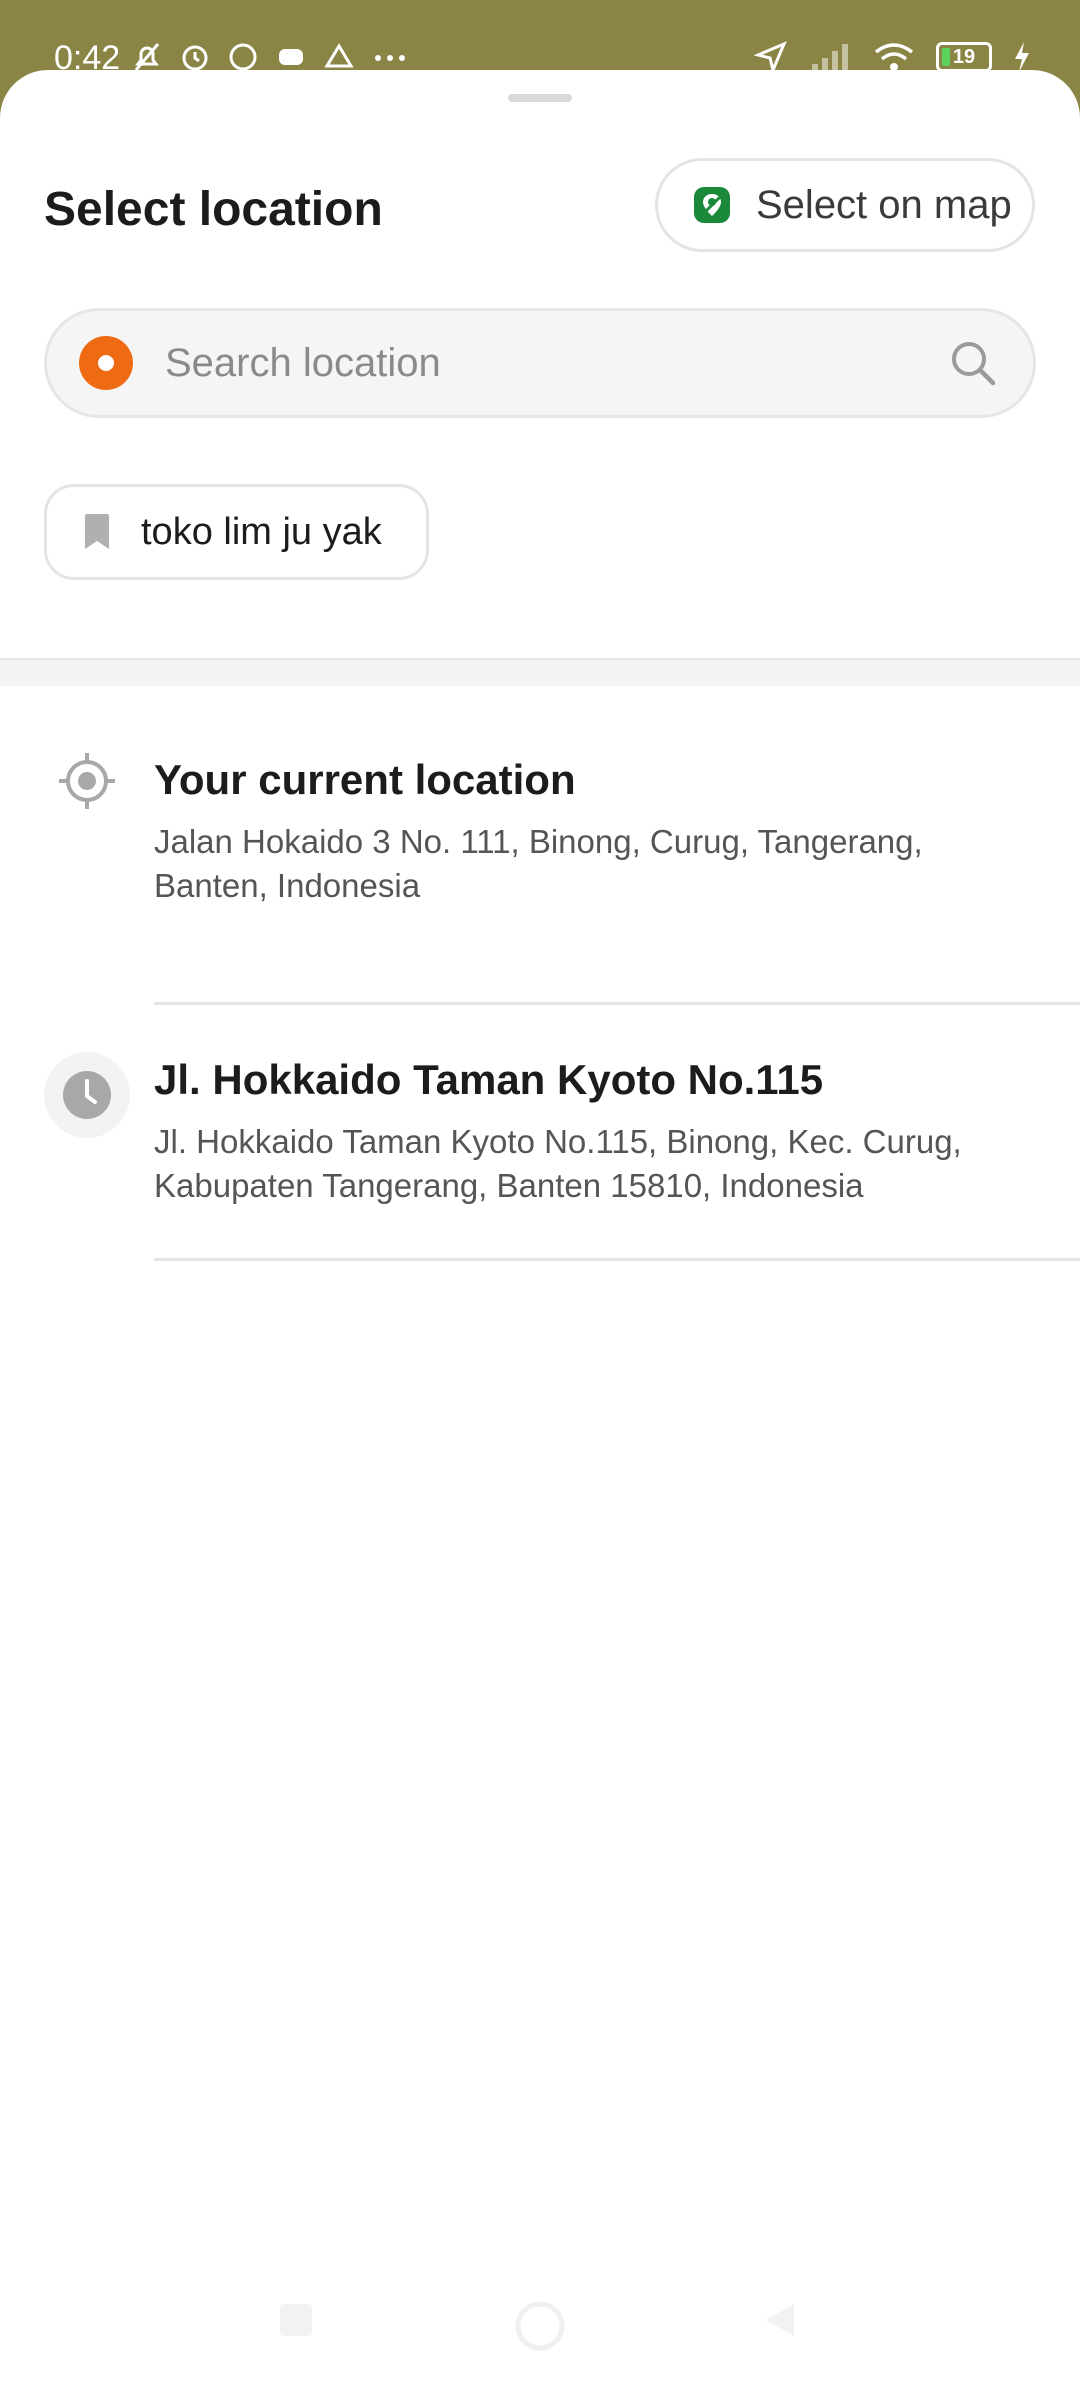  I want to click on map-pin-icon, so click(712, 205).